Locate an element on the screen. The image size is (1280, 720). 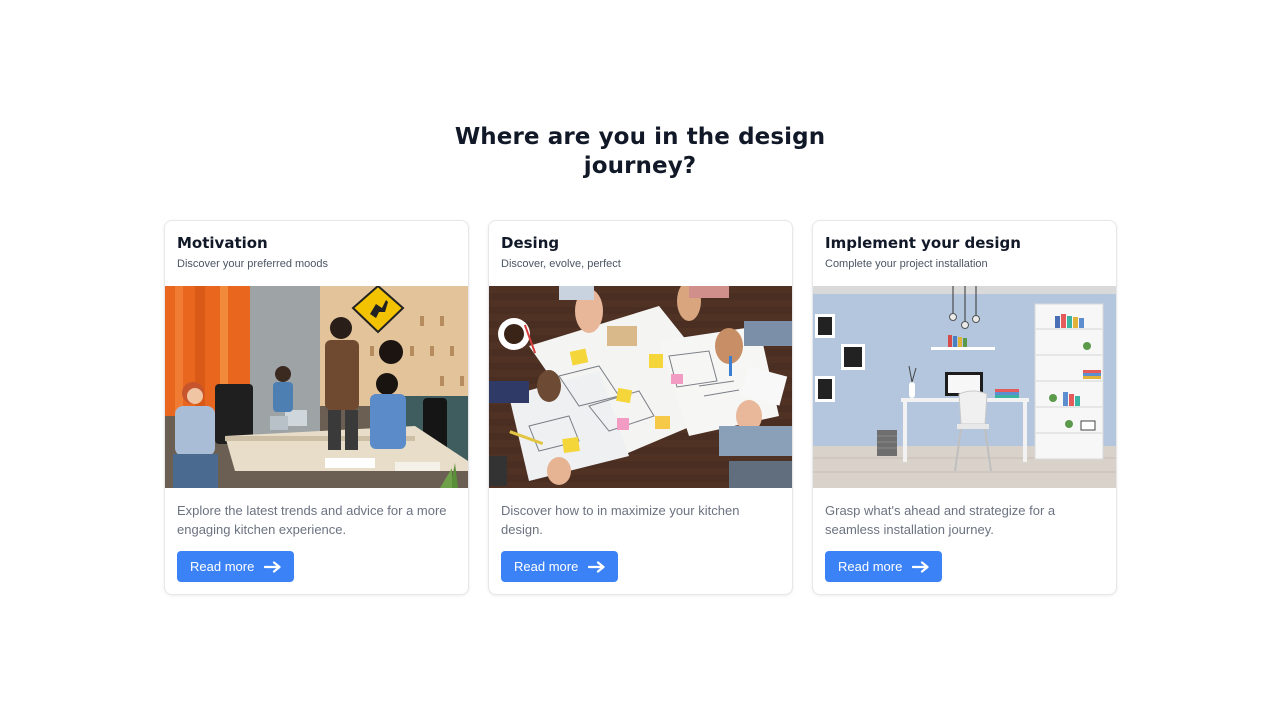
section-heading: Where are you in the design journey? is located at coordinates (640, 152).